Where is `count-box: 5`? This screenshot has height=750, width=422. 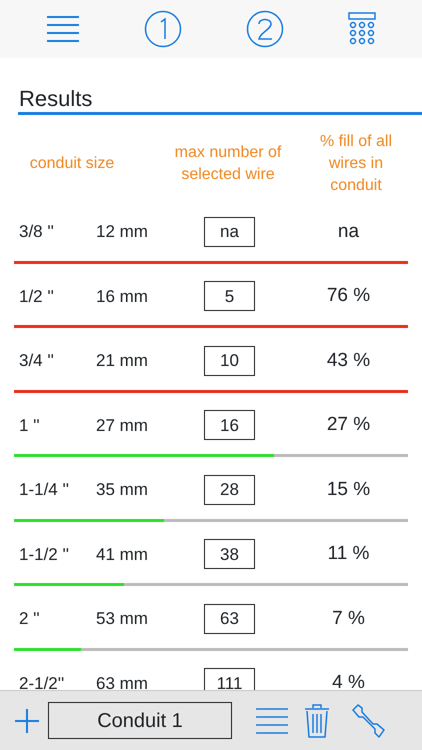 count-box: 5 is located at coordinates (229, 296).